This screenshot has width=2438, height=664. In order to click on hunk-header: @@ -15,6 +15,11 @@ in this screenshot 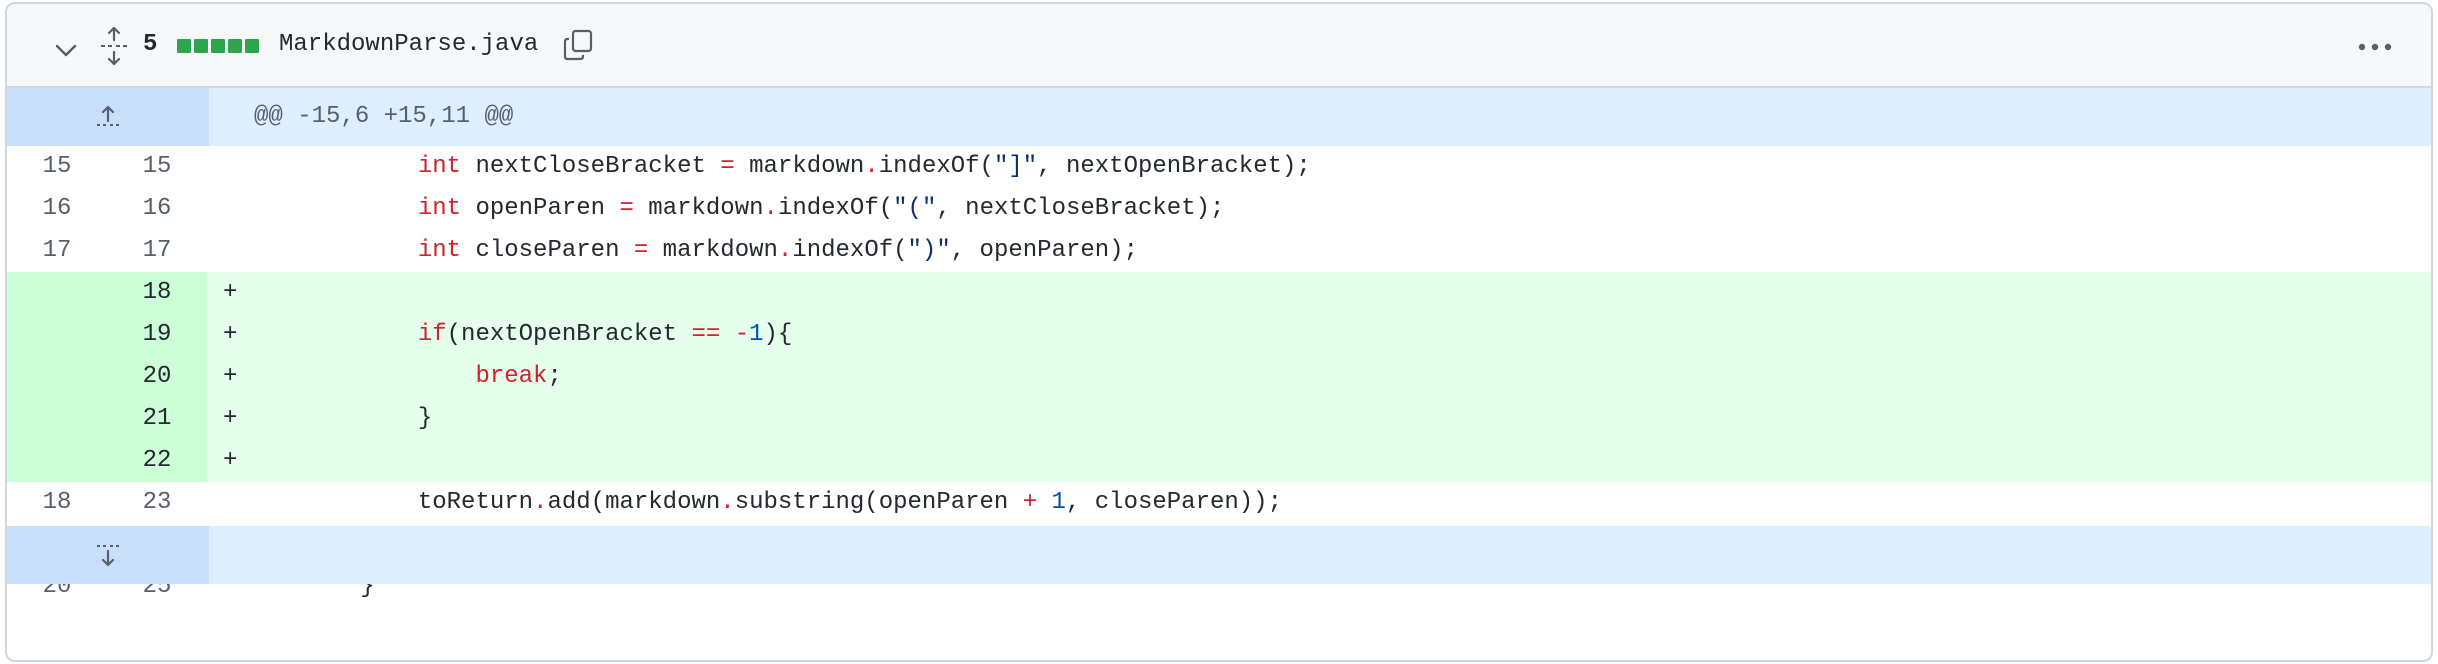, I will do `click(1320, 117)`.